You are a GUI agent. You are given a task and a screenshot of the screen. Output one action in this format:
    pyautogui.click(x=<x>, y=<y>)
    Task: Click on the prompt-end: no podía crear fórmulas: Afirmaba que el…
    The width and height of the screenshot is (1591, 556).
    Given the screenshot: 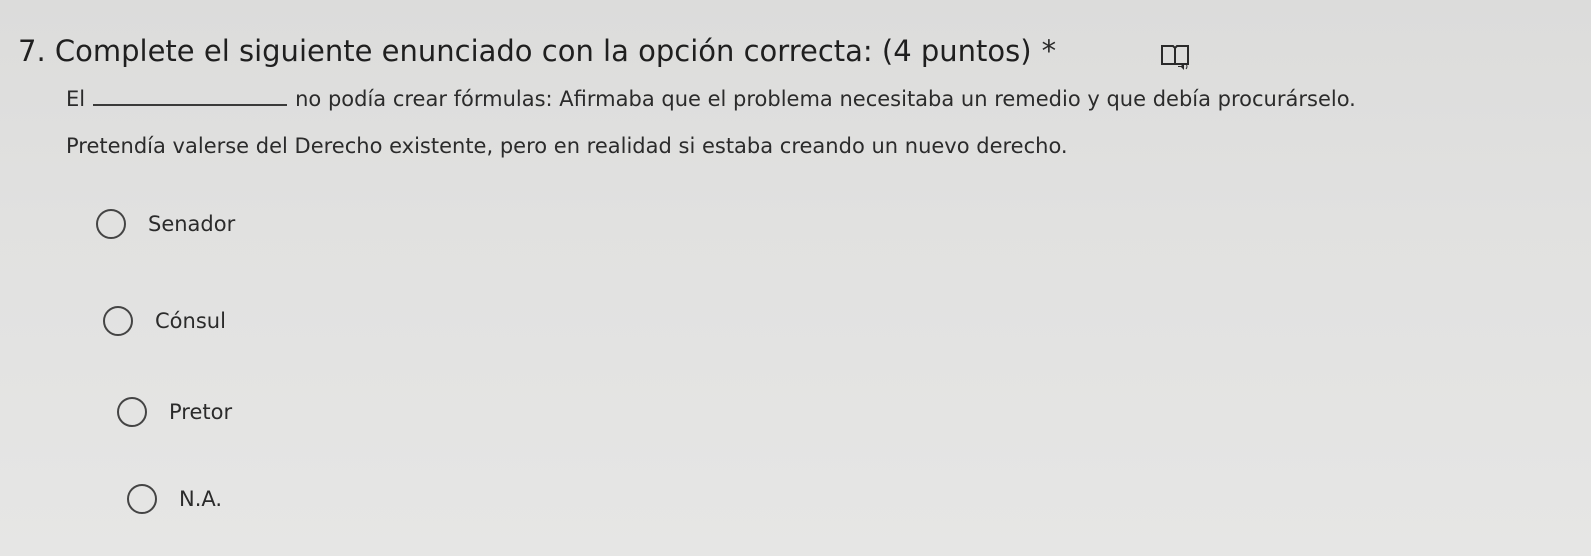 What is the action you would take?
    pyautogui.click(x=825, y=99)
    